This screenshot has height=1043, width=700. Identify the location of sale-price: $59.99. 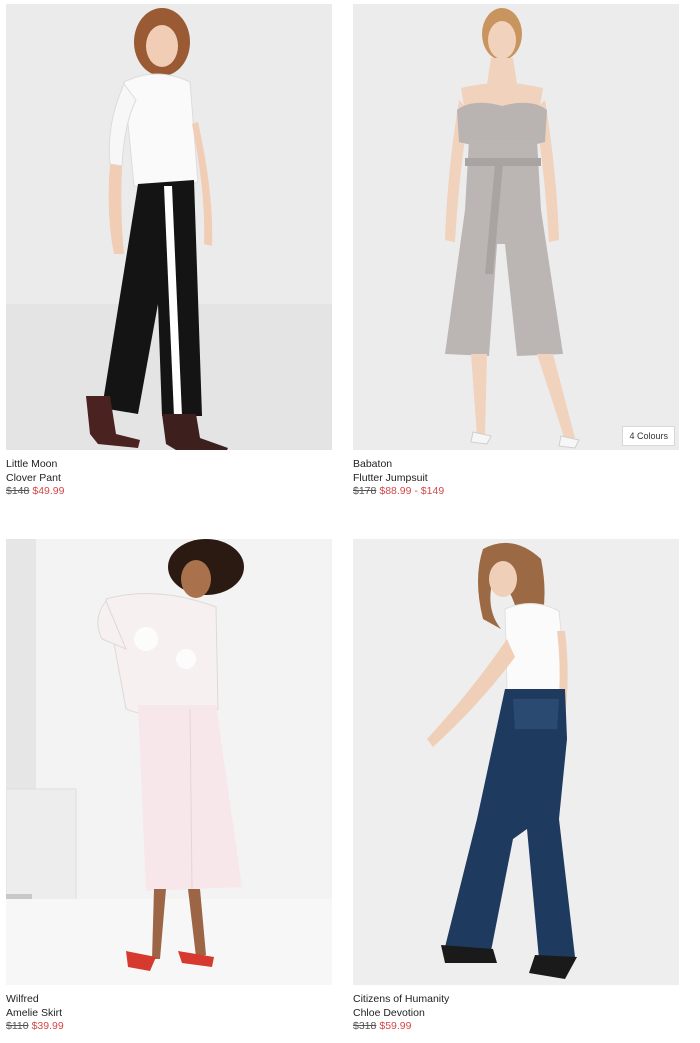
(395, 1026).